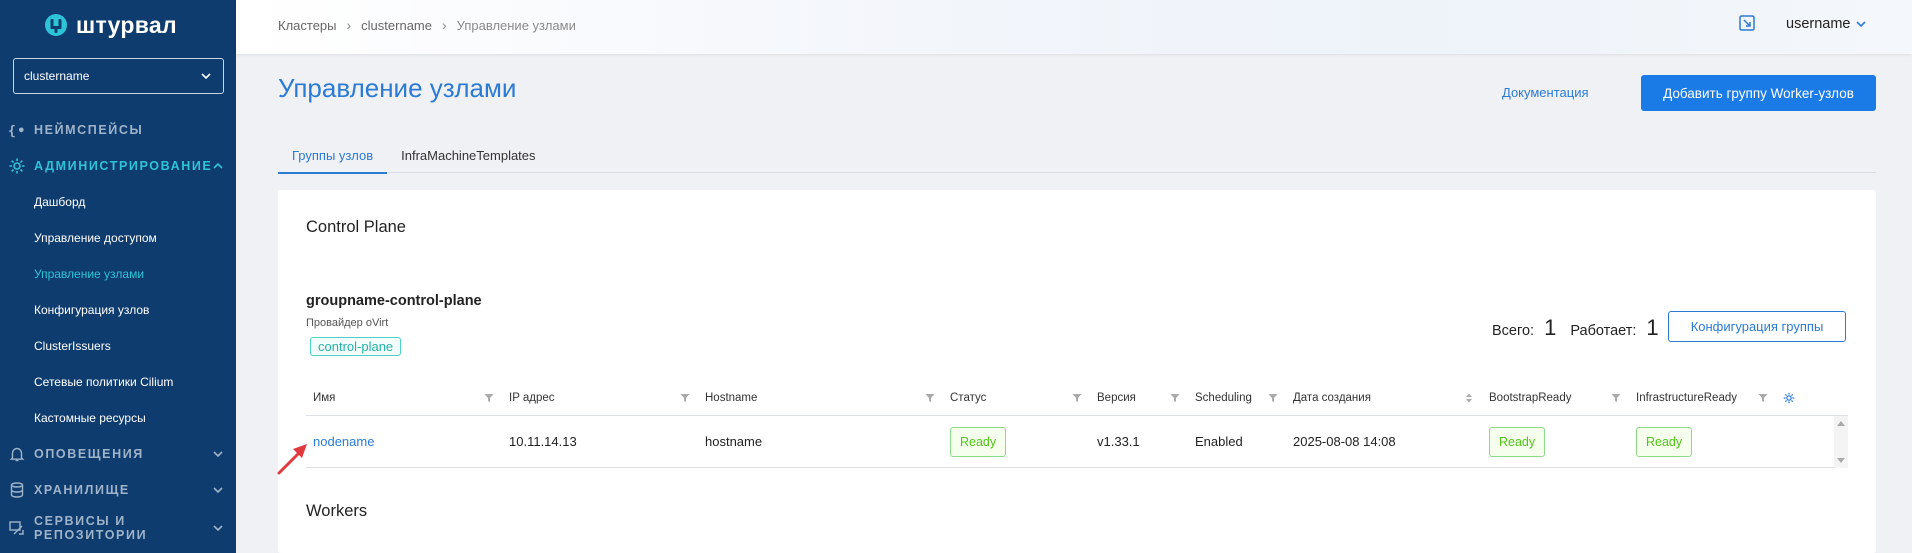 Image resolution: width=1912 pixels, height=553 pixels. Describe the element at coordinates (1841, 442) in the screenshot. I see `table-scrollbar` at that location.